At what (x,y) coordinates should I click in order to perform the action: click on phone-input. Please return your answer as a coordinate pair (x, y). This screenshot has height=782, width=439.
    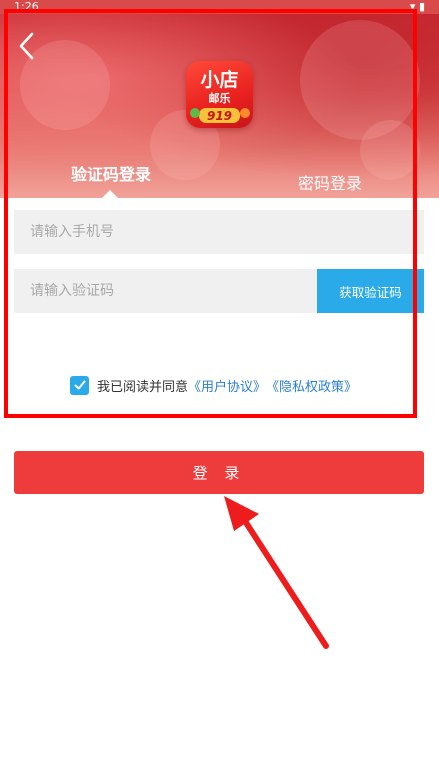
    Looking at the image, I should click on (219, 232).